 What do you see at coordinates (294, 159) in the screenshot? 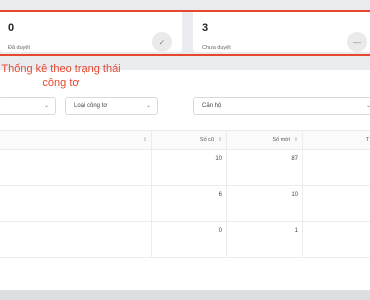
I see `new-reading: 87` at bounding box center [294, 159].